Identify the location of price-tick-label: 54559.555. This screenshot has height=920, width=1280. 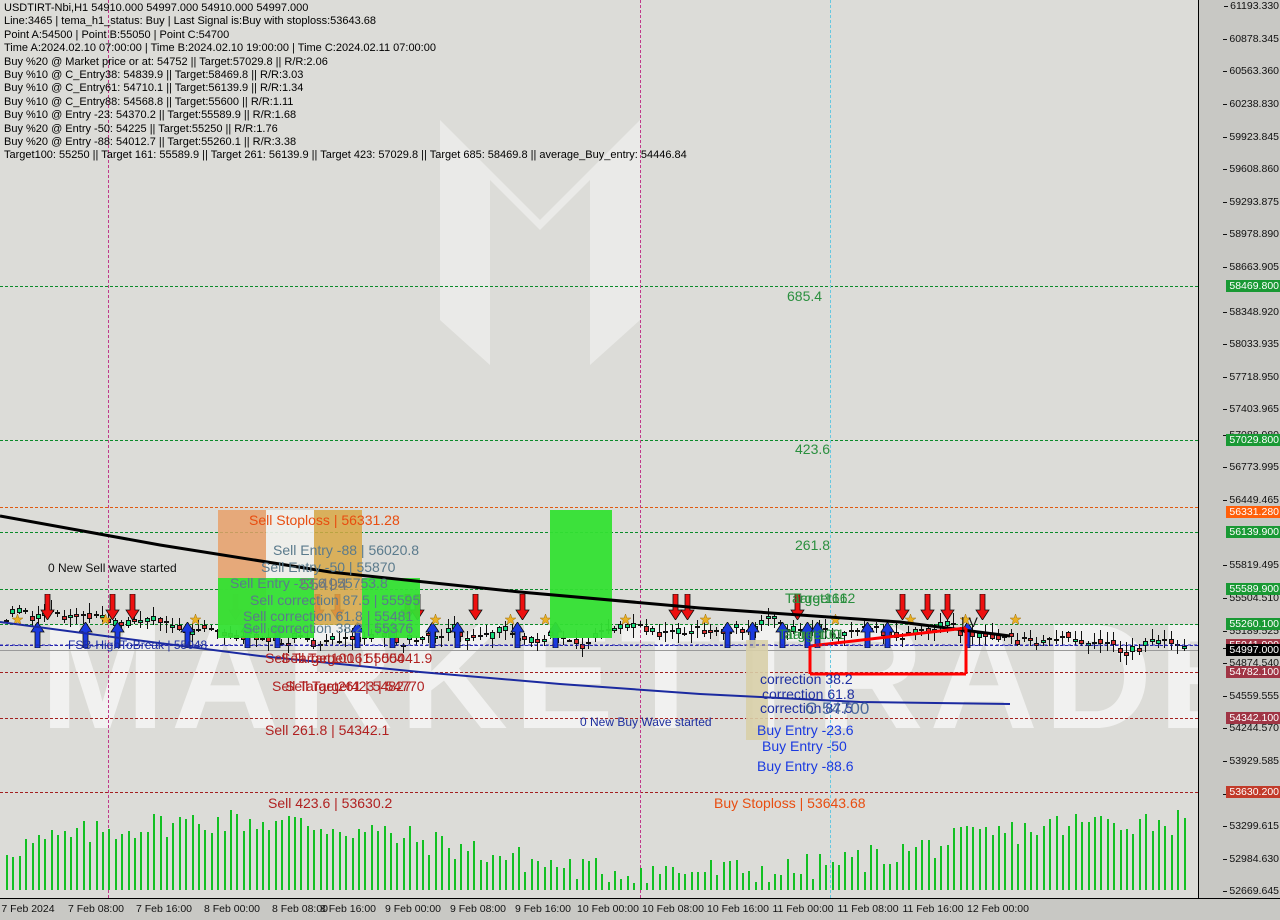
(1251, 696).